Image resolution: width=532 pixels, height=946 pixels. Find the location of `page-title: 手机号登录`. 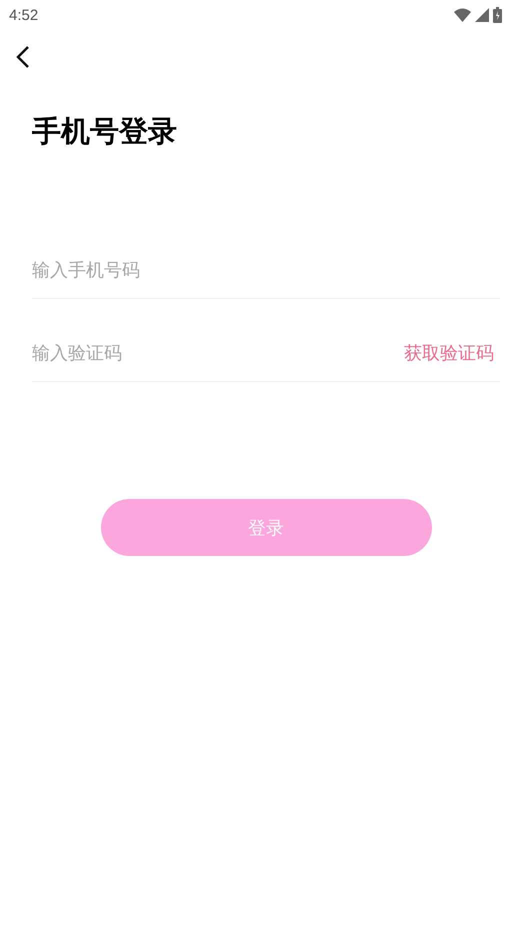

page-title: 手机号登录 is located at coordinates (105, 131).